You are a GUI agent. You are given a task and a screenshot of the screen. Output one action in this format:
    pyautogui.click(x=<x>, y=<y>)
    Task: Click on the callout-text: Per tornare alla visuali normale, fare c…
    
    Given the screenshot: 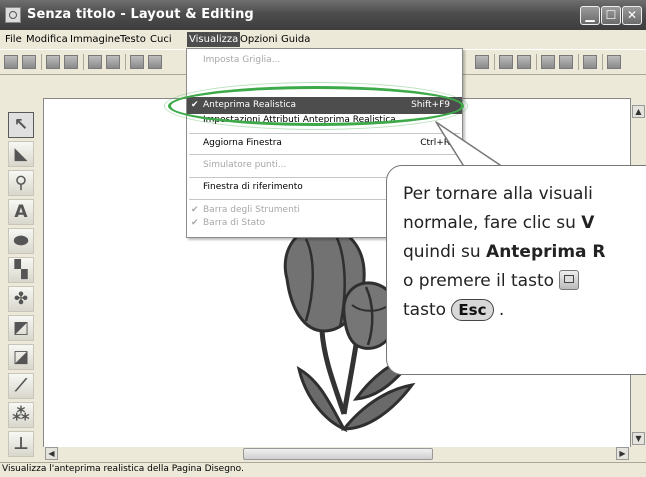 What is the action you would take?
    pyautogui.click(x=524, y=252)
    